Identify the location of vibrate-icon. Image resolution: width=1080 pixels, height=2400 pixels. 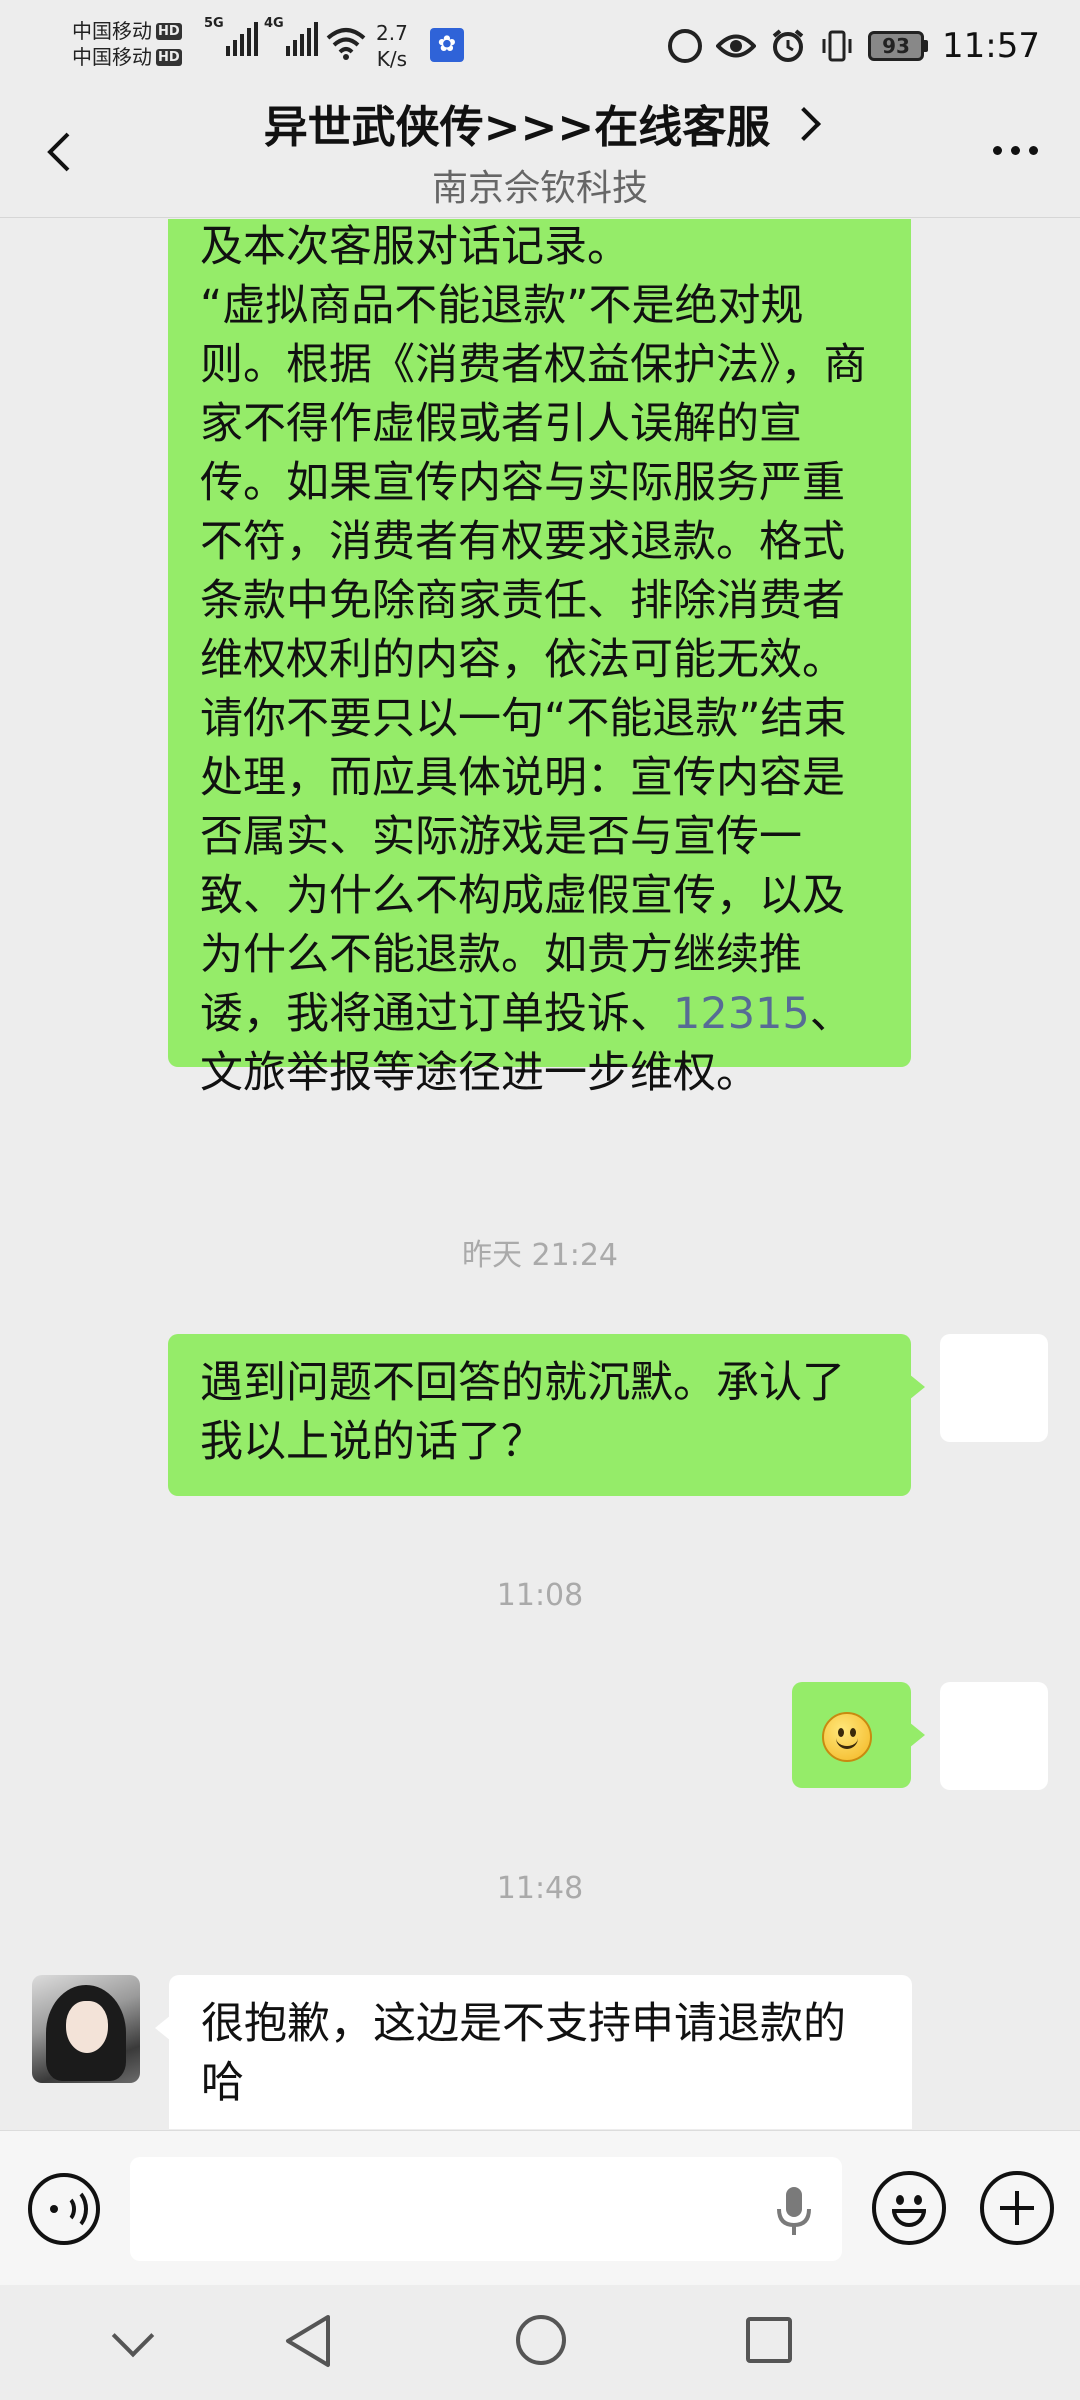
(837, 46).